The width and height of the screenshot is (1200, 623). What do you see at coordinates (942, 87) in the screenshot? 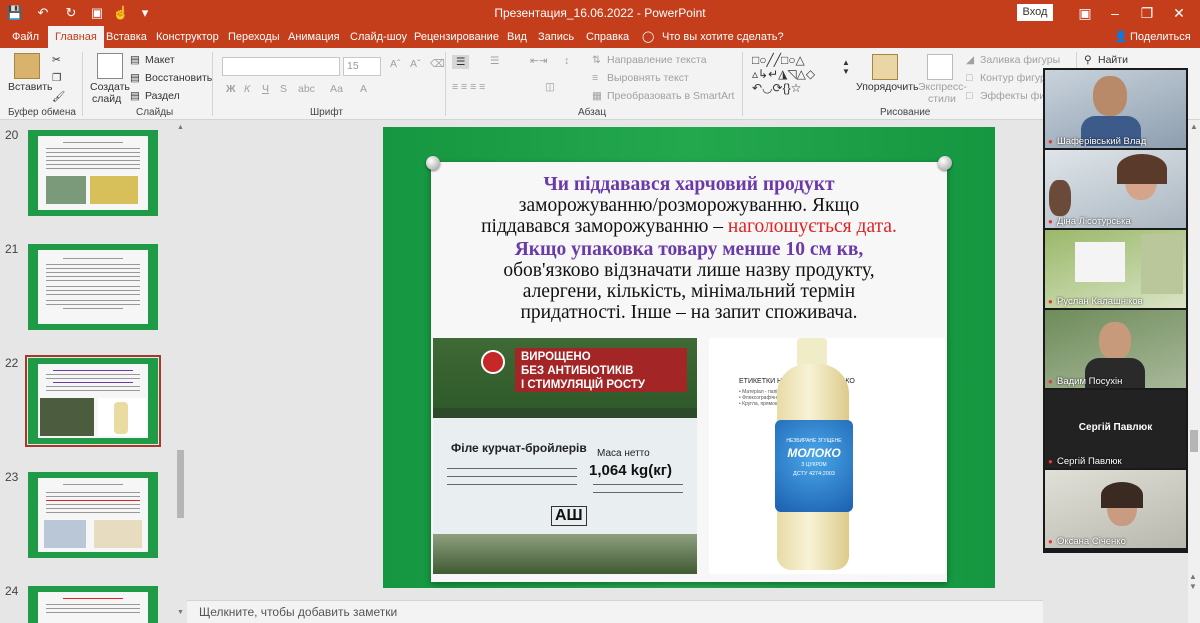
I see `quick-styles-button-l1: Экспресс-` at bounding box center [942, 87].